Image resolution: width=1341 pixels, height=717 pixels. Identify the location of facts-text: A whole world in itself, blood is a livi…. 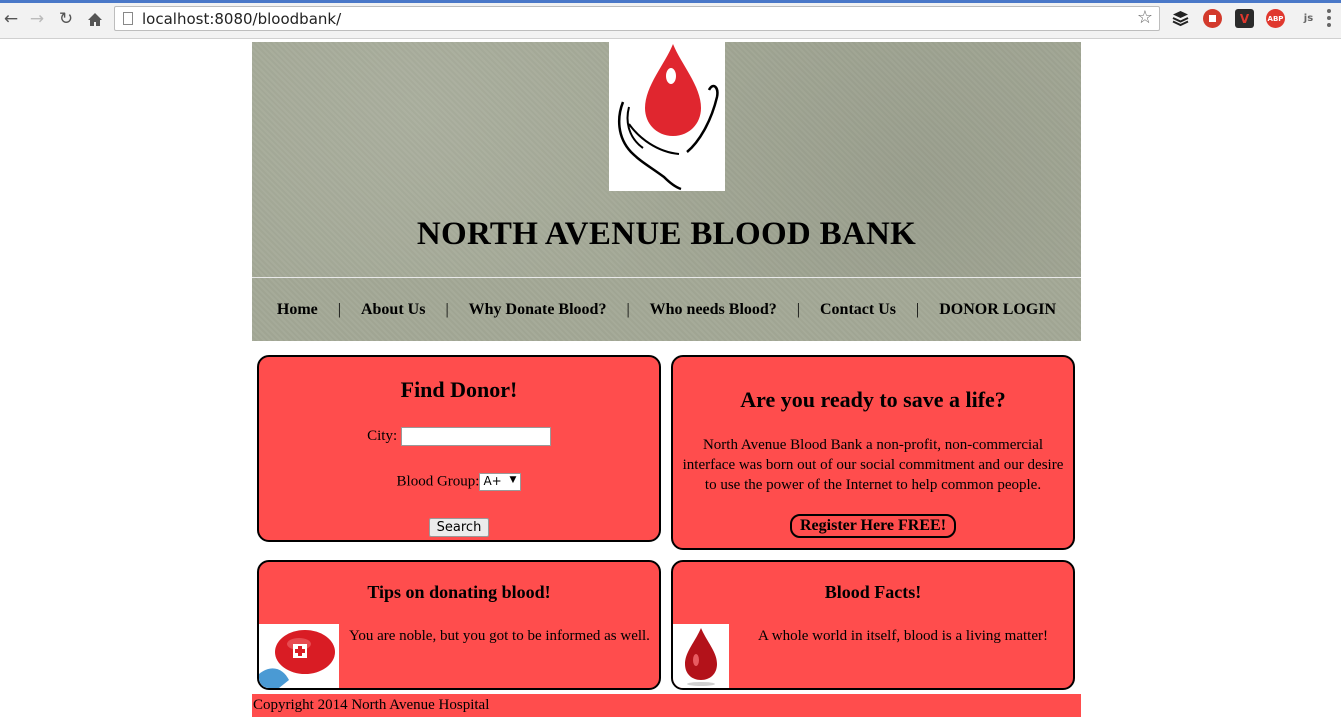
(903, 636).